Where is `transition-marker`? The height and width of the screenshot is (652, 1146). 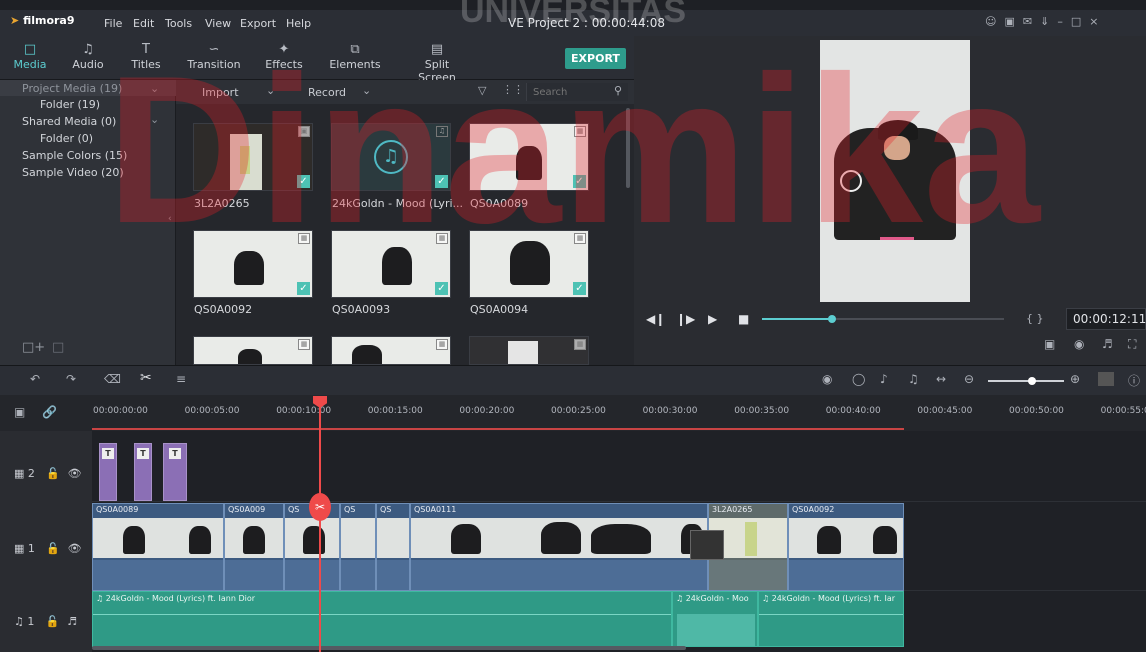 transition-marker is located at coordinates (707, 545).